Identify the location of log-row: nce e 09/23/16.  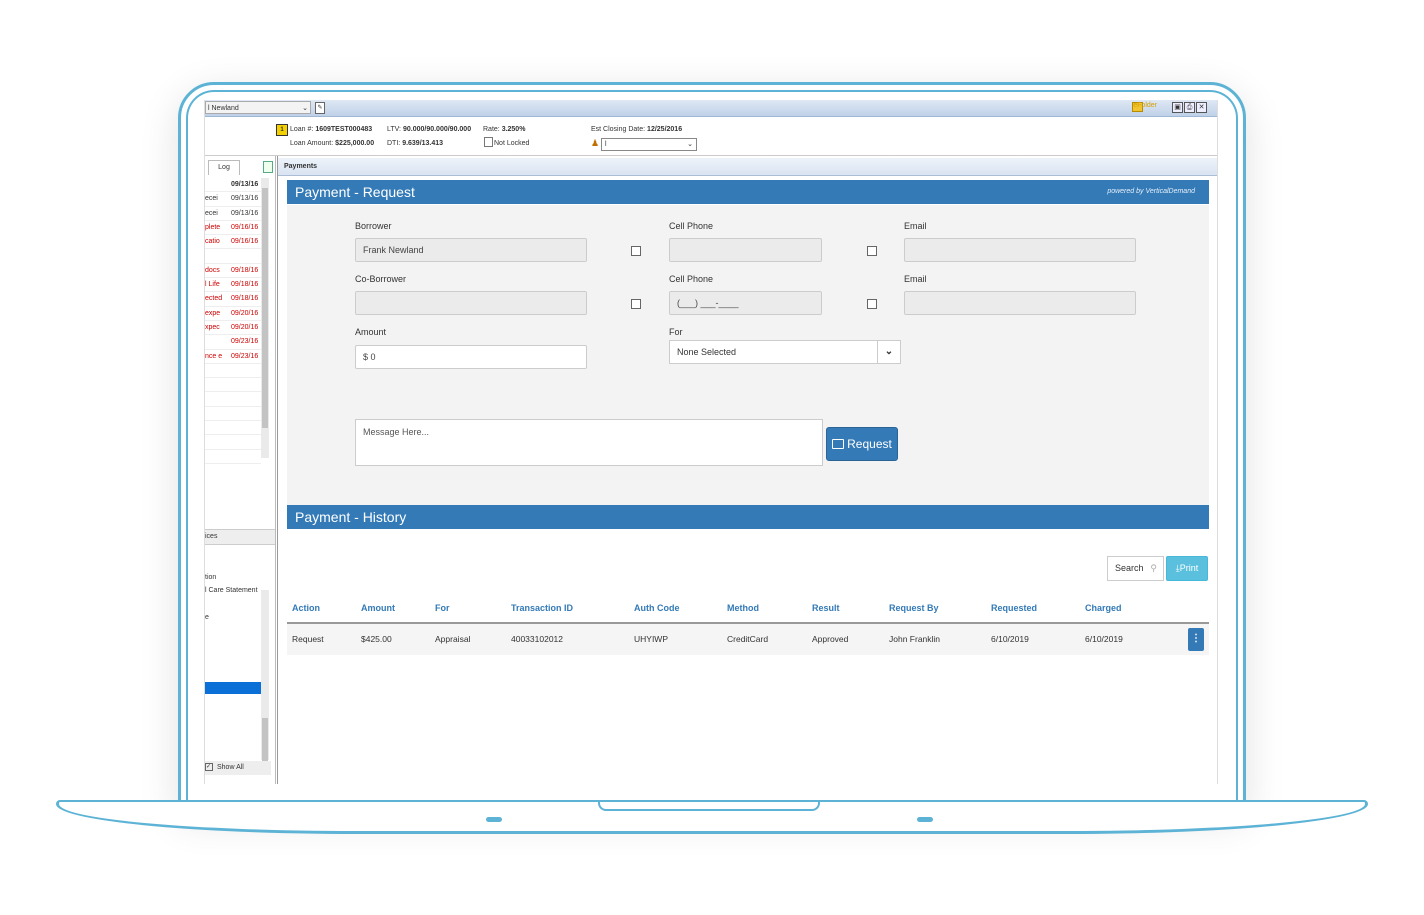
(233, 357).